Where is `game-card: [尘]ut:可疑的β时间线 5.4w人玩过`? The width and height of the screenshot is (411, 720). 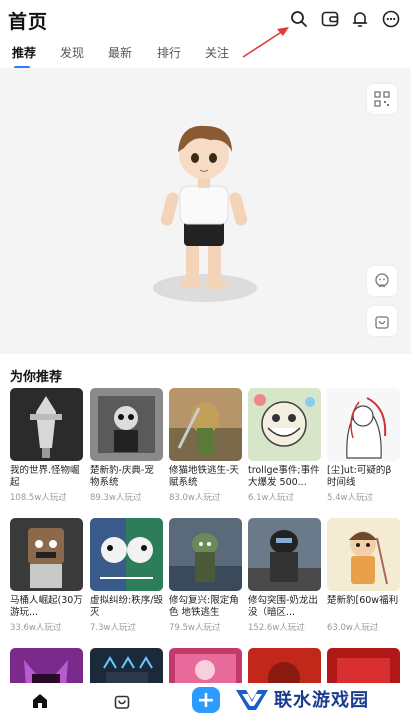
game-card: [尘]ut:可疑的β时间线 5.4w人玩过 is located at coordinates (363, 445).